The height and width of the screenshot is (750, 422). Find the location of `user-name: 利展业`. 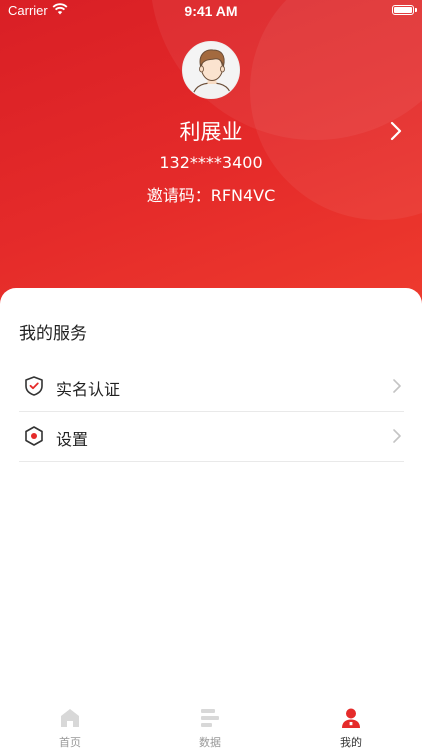

user-name: 利展业 is located at coordinates (211, 132).